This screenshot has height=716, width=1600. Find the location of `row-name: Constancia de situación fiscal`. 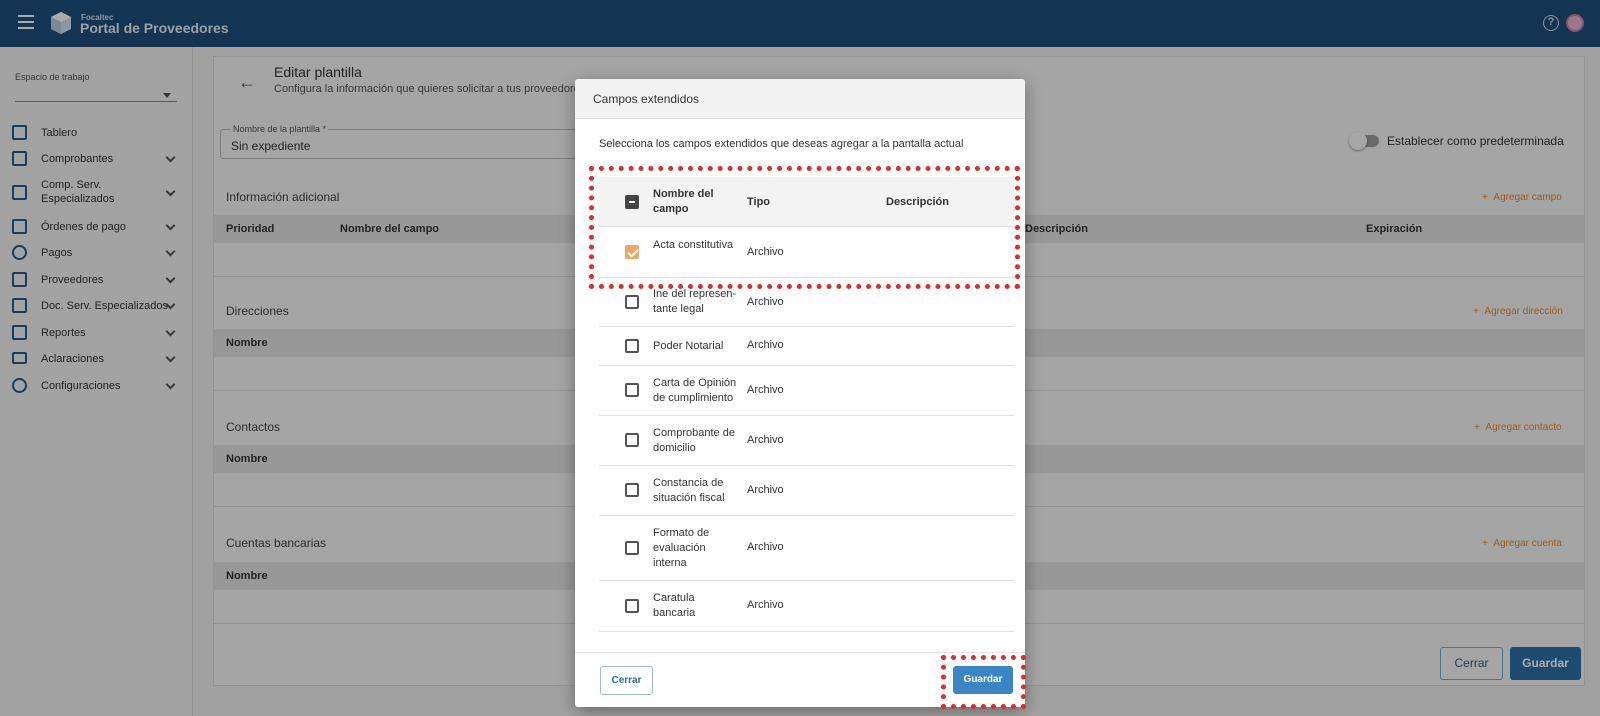

row-name: Constancia de situación fiscal is located at coordinates (689, 490).